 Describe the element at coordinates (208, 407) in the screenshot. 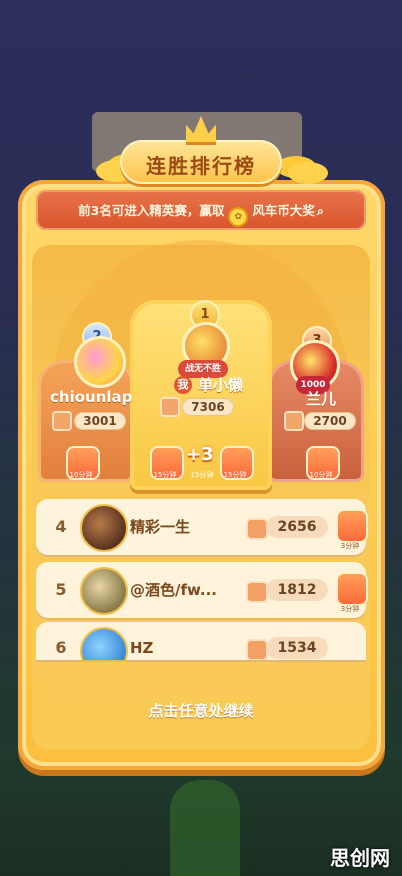

I see `score-rank-1: 7306` at that location.